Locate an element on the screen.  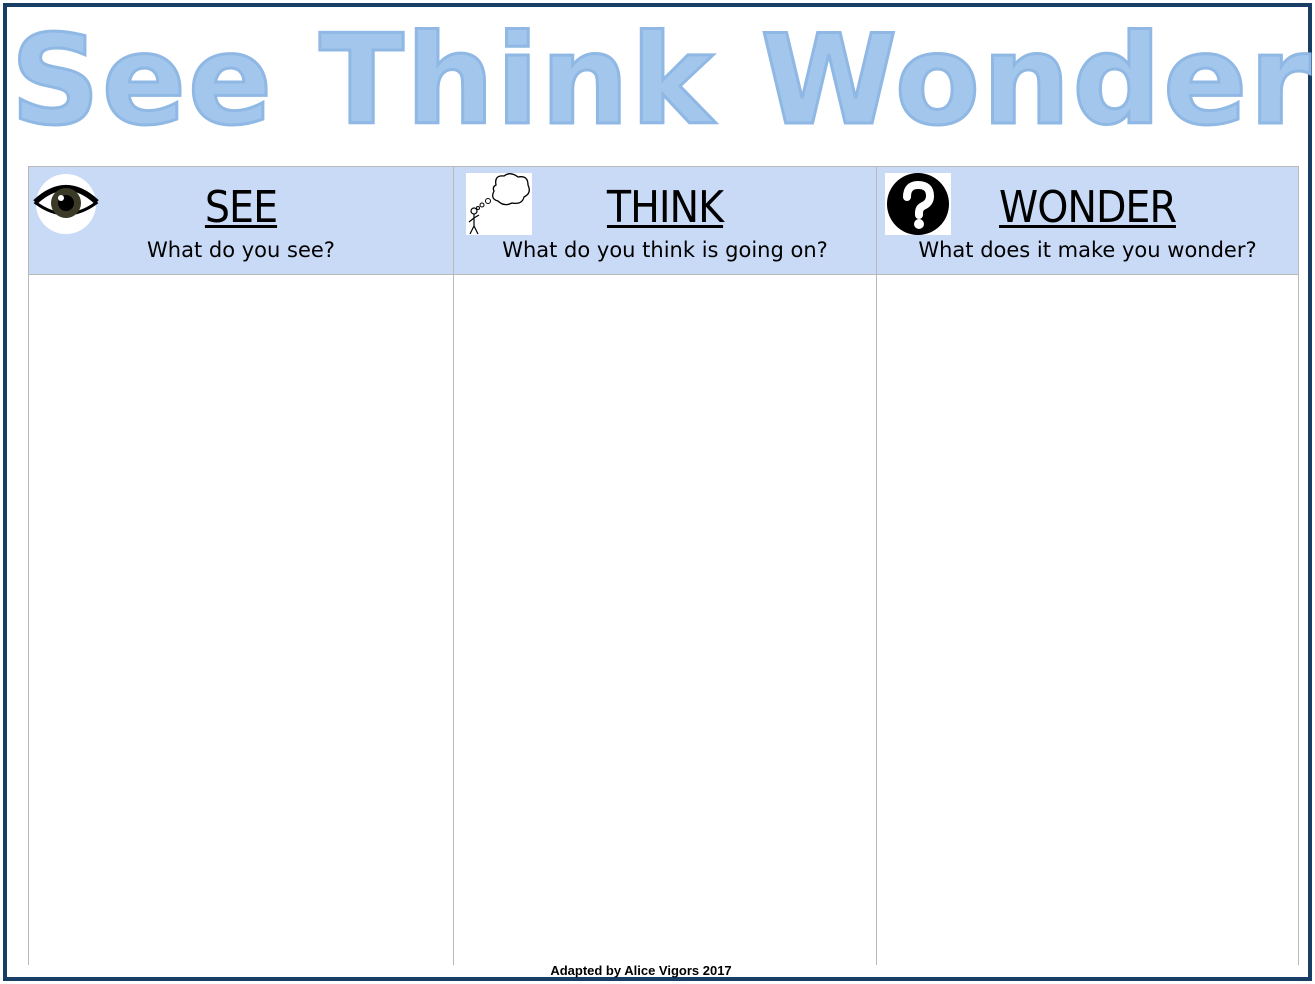
column-title-see: SEE is located at coordinates (241, 207).